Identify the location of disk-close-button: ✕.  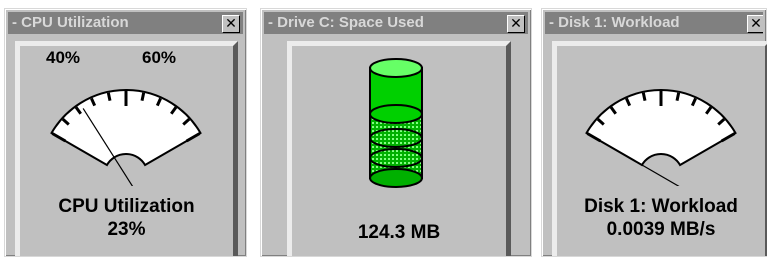
(755, 24).